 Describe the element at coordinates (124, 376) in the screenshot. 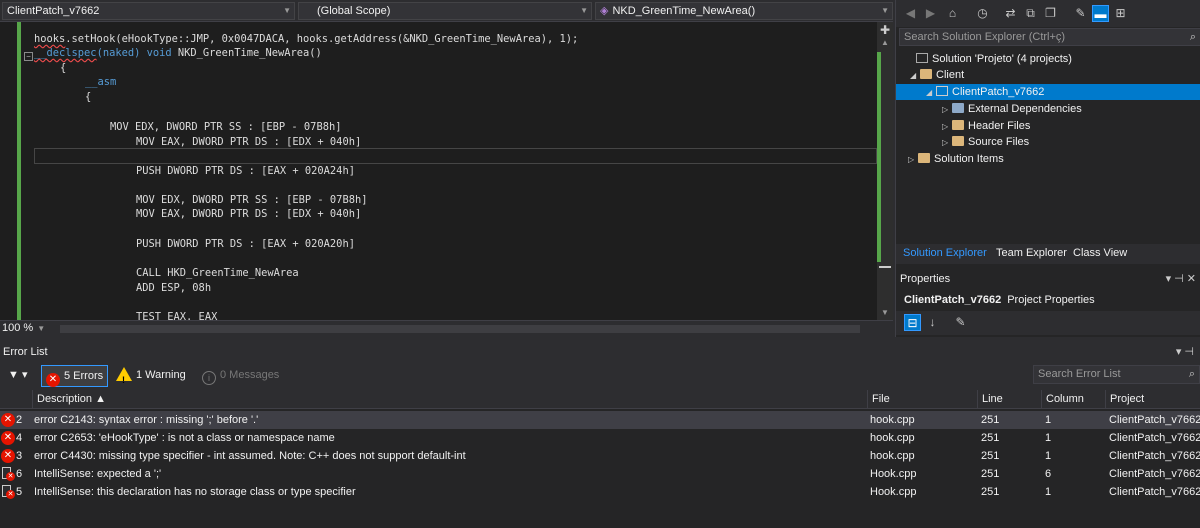

I see `warning-icon: !` at that location.